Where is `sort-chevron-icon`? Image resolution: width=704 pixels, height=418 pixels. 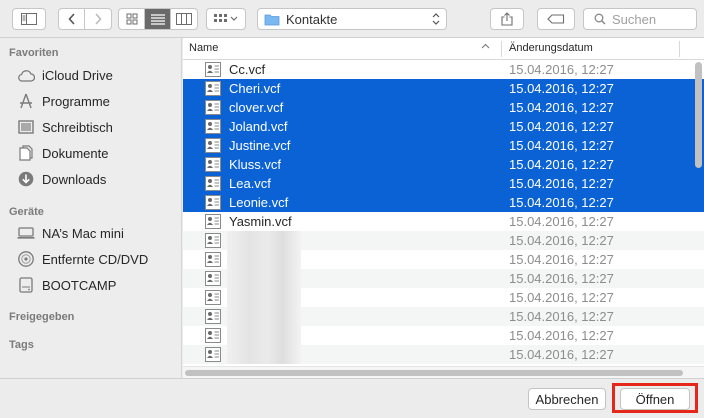
sort-chevron-icon is located at coordinates (485, 46).